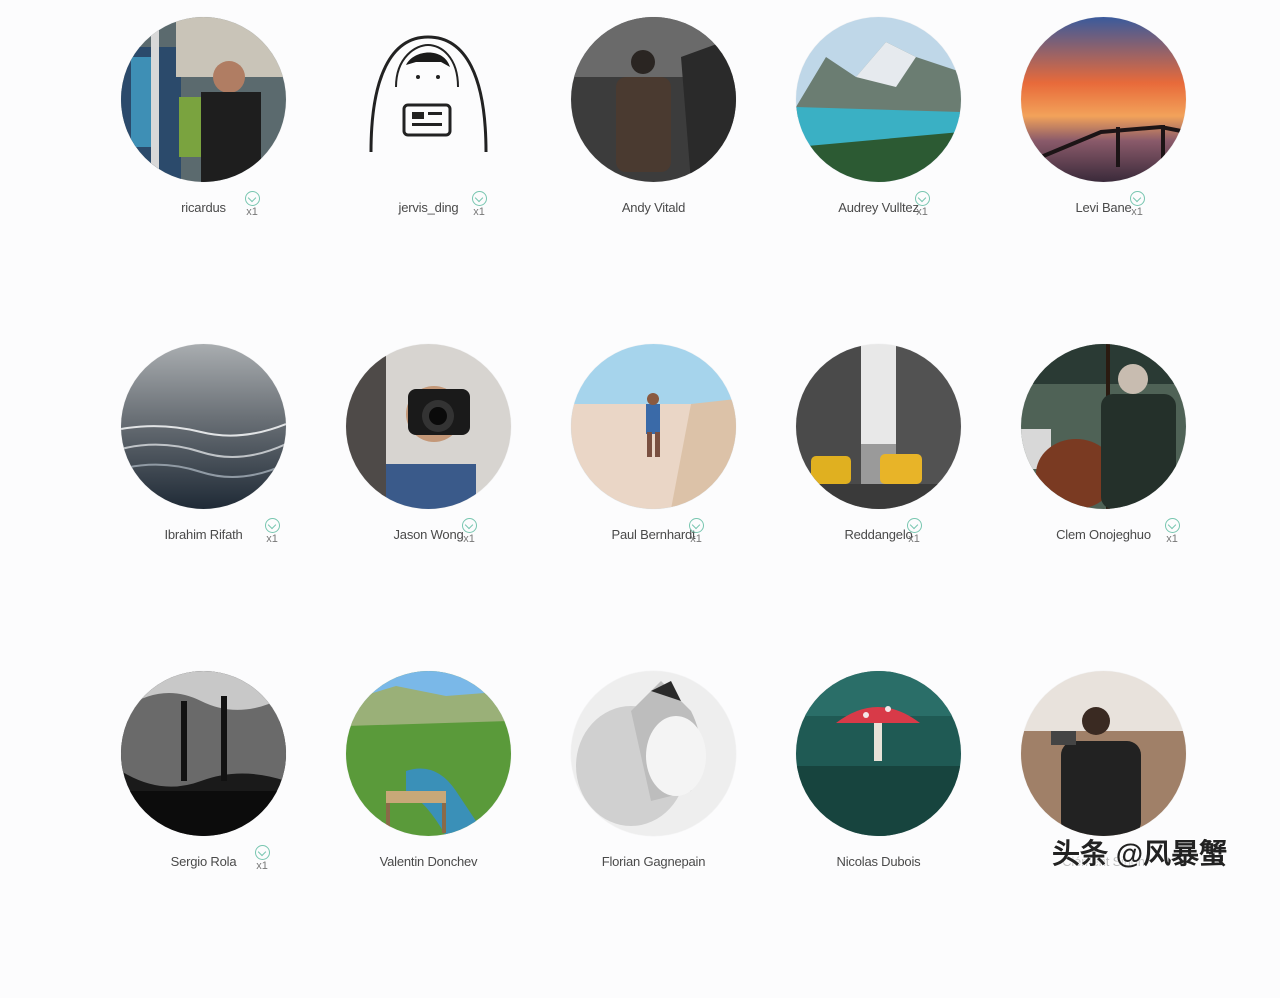 This screenshot has width=1280, height=998. Describe the element at coordinates (878, 861) in the screenshot. I see `photographer-name: Nicolas Dubois` at that location.